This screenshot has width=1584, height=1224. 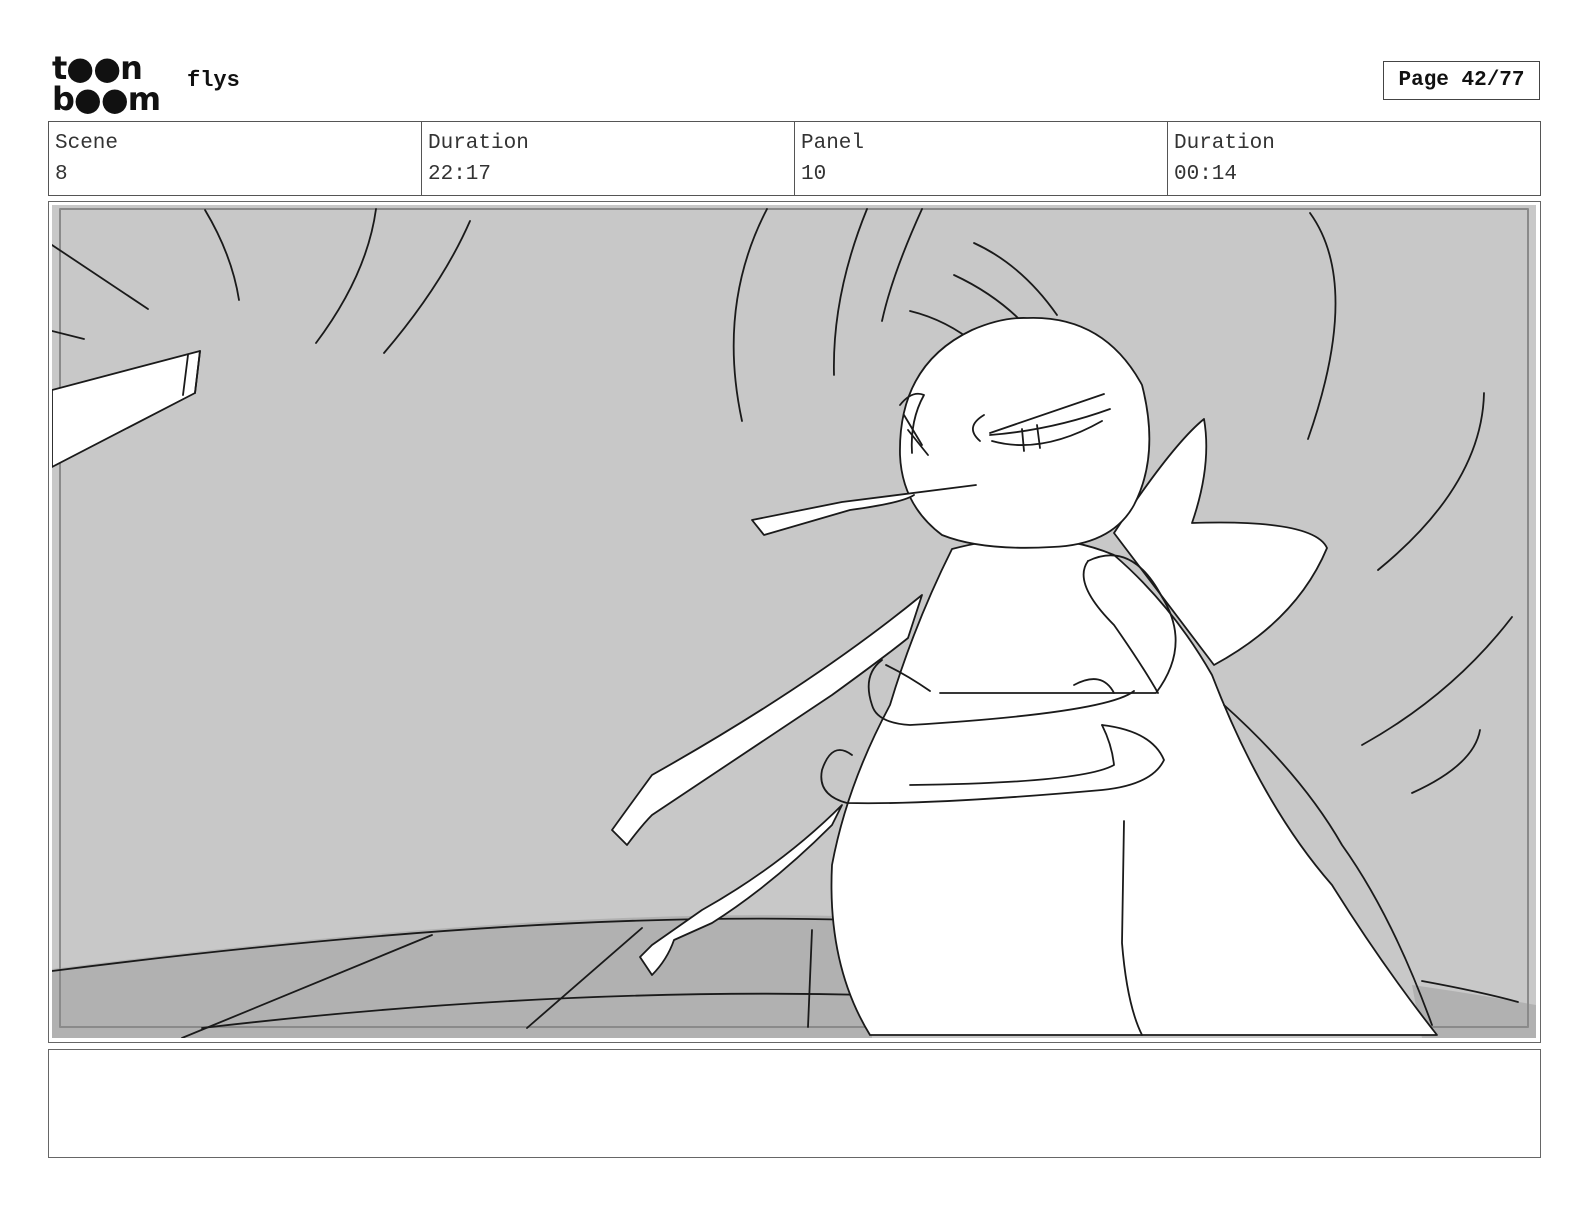 I want to click on scene-label: Scene, so click(x=87, y=143).